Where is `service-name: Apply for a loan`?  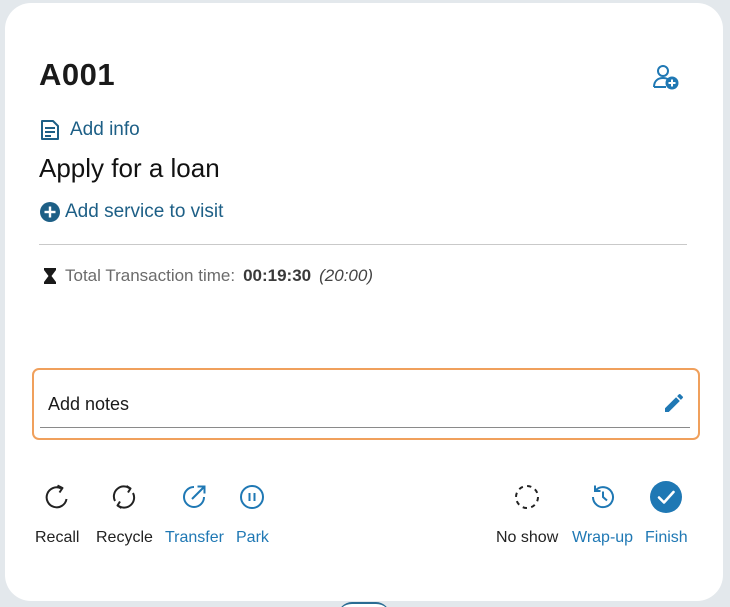 service-name: Apply for a loan is located at coordinates (129, 168).